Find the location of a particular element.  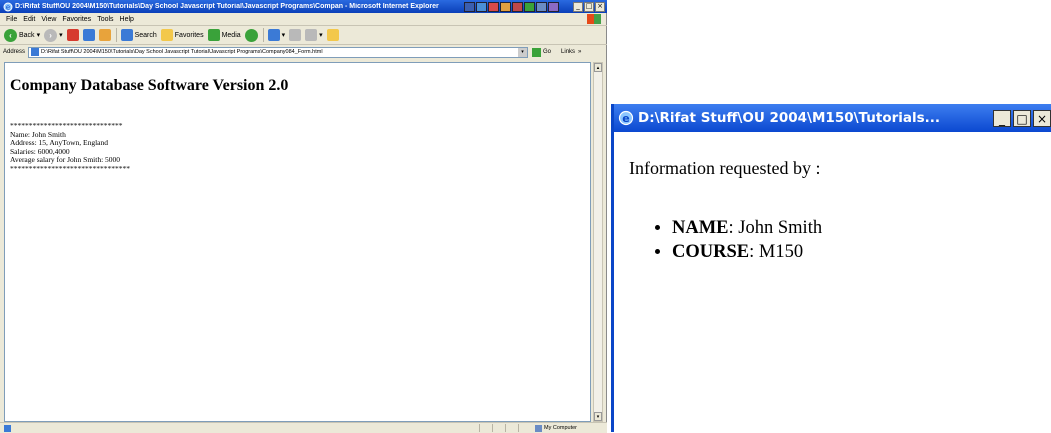

address-label: Address is located at coordinates (14, 52).